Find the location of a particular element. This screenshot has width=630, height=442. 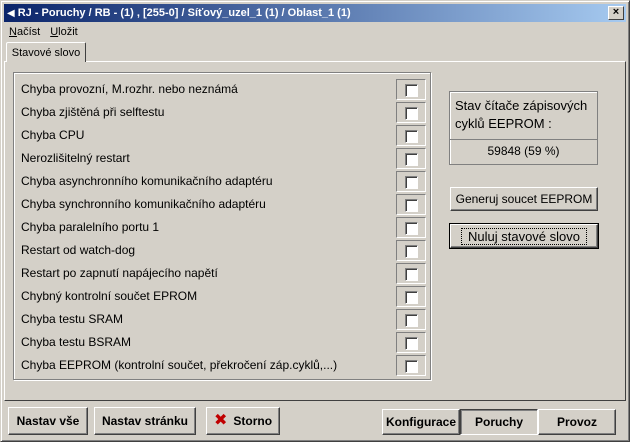

eeprom-counter-value-box: 59848 (59 %) is located at coordinates (523, 151).